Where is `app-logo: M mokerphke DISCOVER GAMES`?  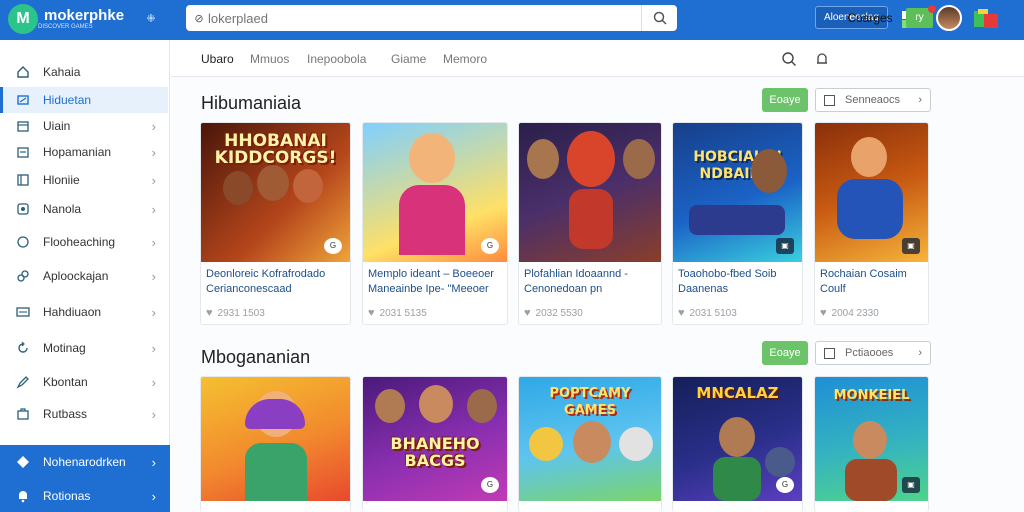
app-logo: M mokerphke DISCOVER GAMES is located at coordinates (66, 19).